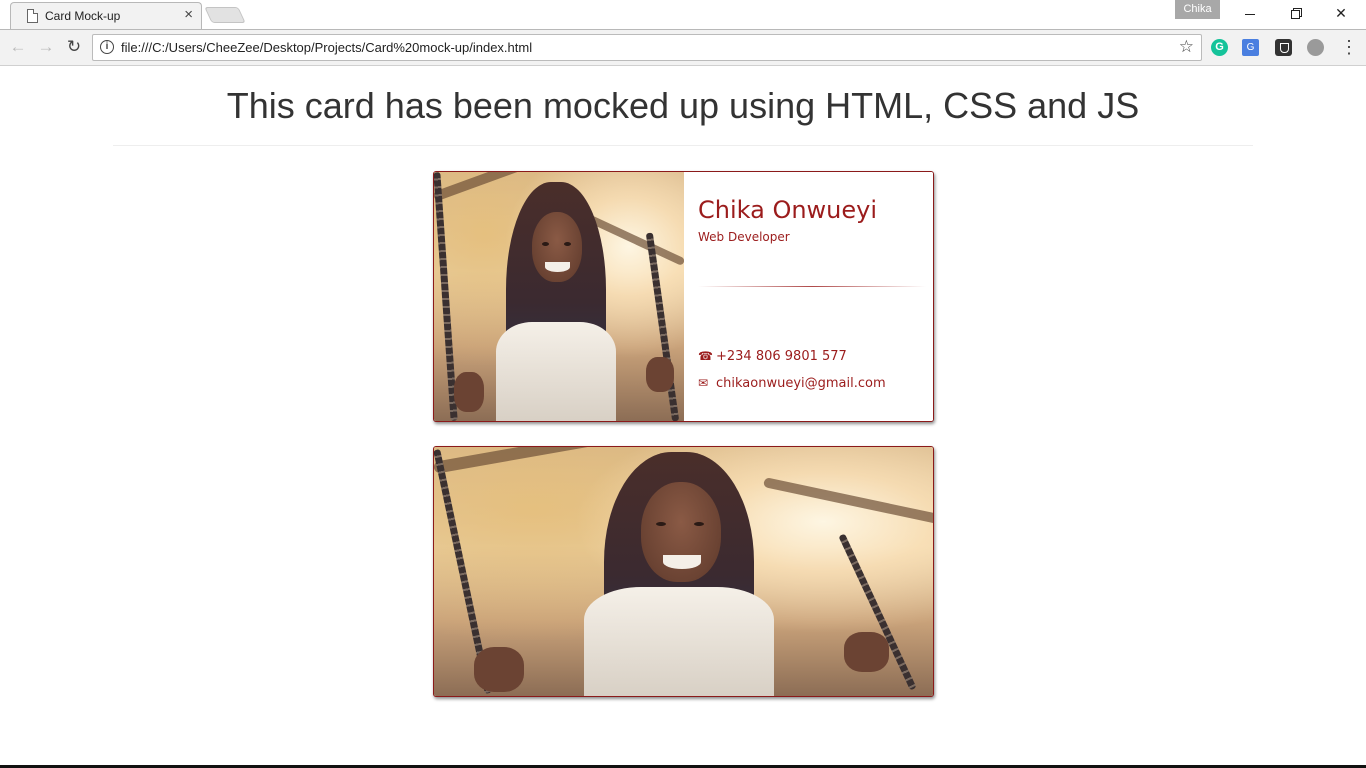  I want to click on card-email: ✉ chikaonwueyi@gmail.com, so click(792, 383).